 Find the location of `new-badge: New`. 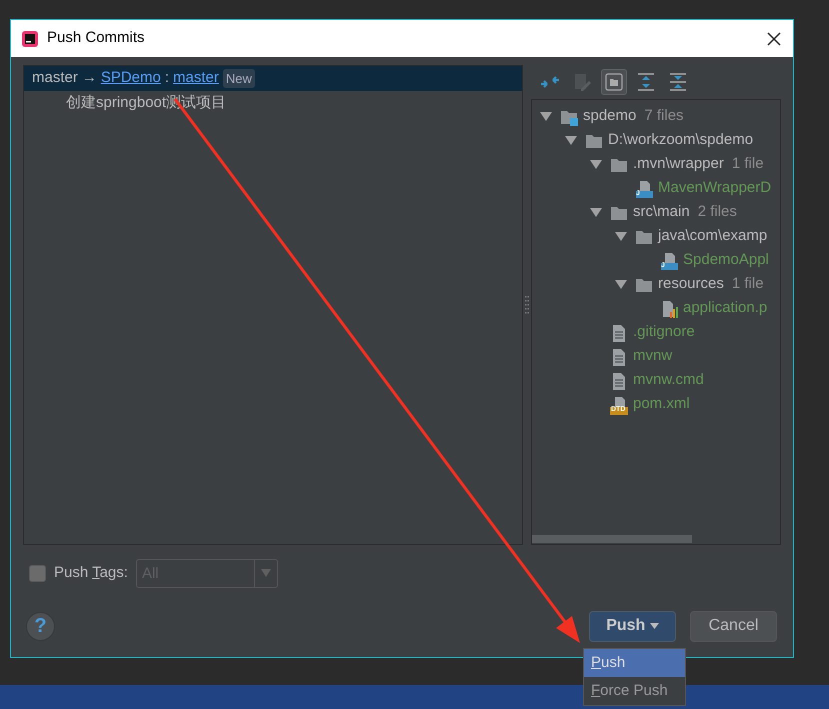

new-badge: New is located at coordinates (238, 78).